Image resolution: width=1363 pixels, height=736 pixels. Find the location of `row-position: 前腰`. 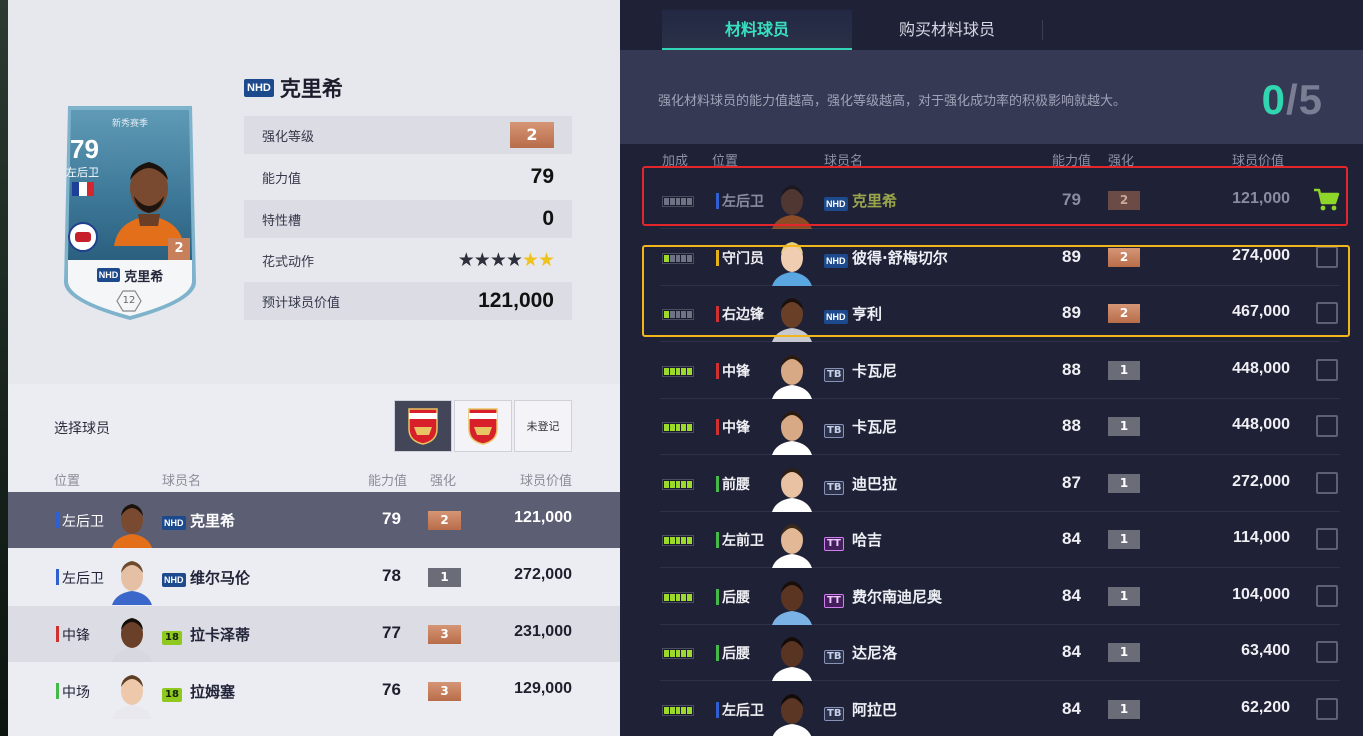

row-position: 前腰 is located at coordinates (736, 484).